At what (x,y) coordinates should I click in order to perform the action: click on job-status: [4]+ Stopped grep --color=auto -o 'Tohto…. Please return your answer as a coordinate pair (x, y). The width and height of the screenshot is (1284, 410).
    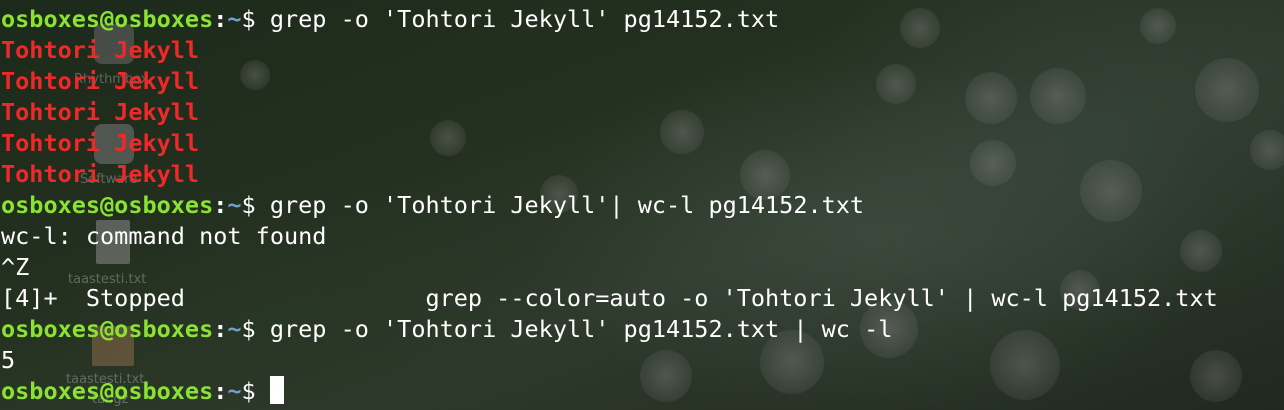
    Looking at the image, I should click on (609, 298).